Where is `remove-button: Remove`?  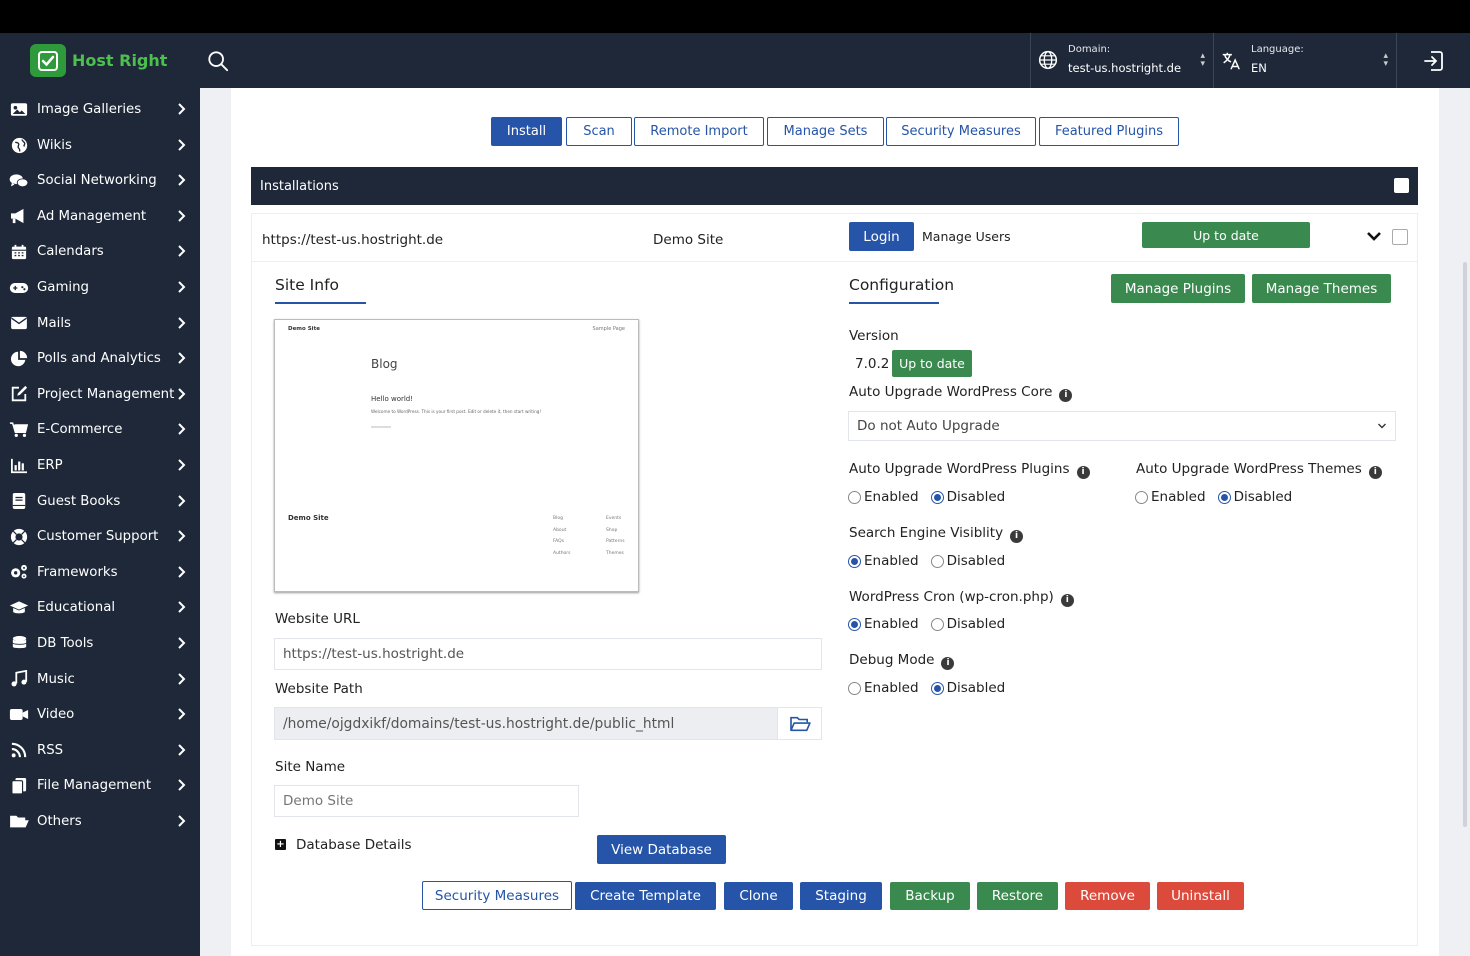 remove-button: Remove is located at coordinates (1107, 896).